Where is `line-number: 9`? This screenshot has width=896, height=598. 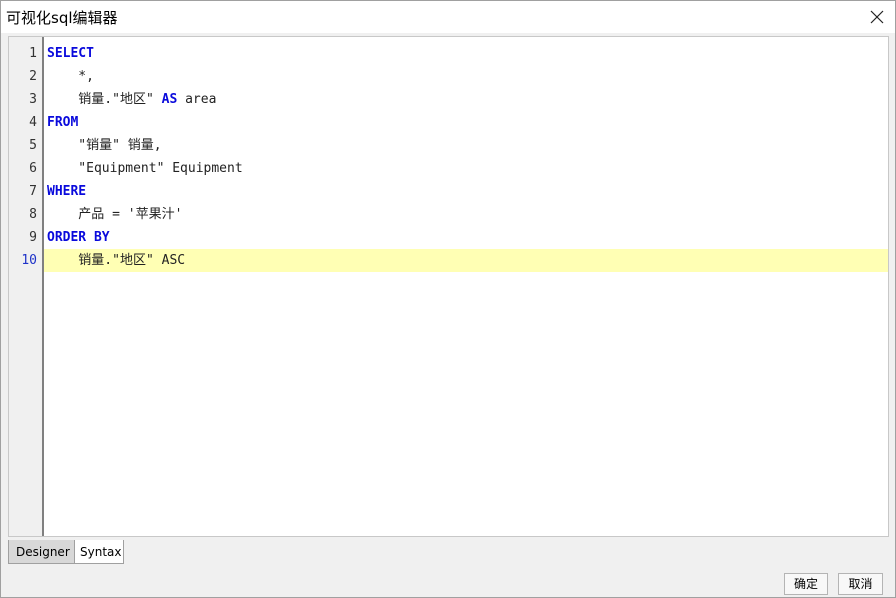
line-number: 9 is located at coordinates (33, 237).